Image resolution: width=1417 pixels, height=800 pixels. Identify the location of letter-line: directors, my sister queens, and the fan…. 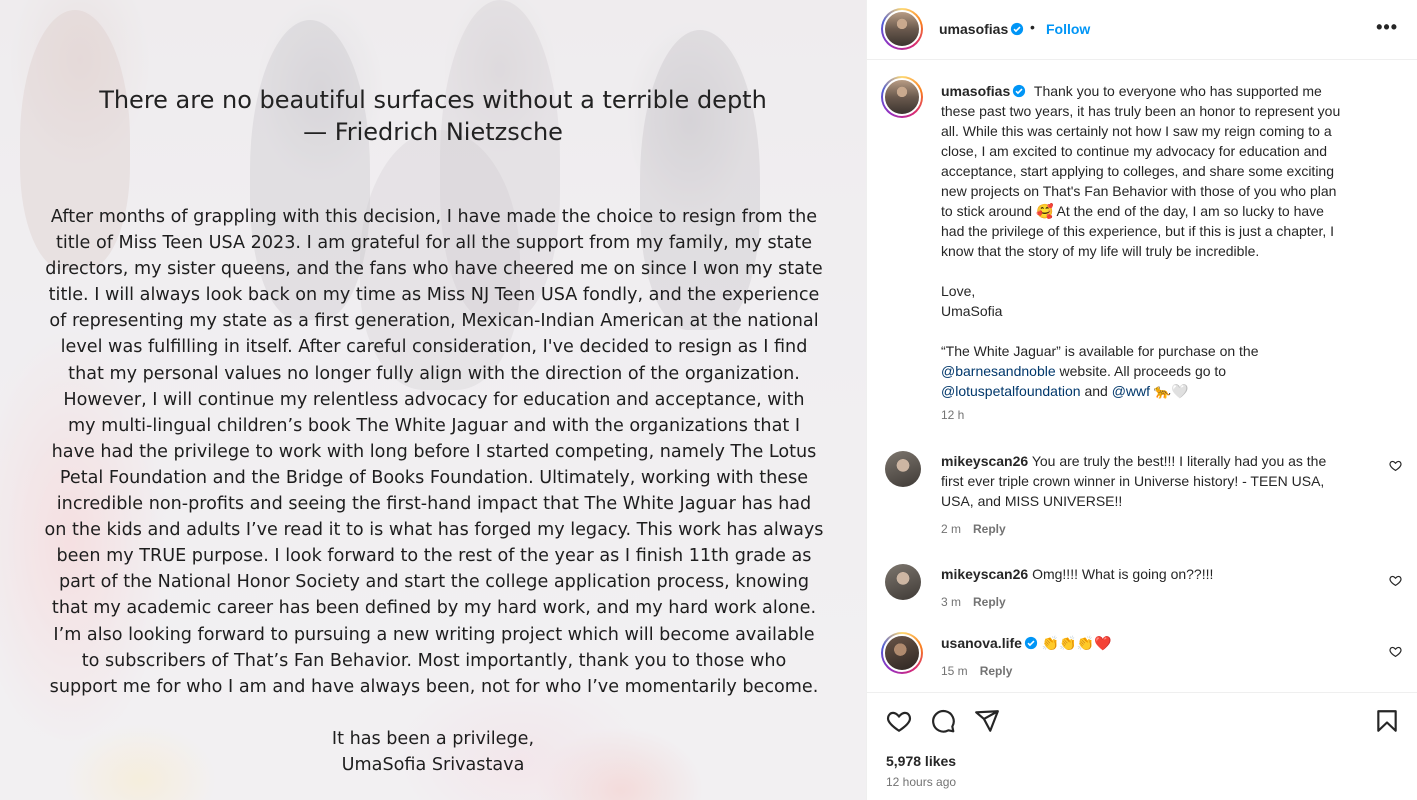
(434, 269).